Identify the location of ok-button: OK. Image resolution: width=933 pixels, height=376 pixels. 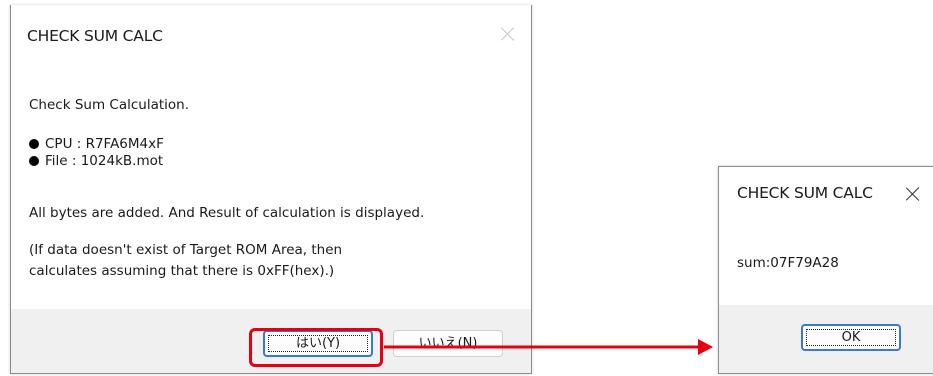
(851, 337).